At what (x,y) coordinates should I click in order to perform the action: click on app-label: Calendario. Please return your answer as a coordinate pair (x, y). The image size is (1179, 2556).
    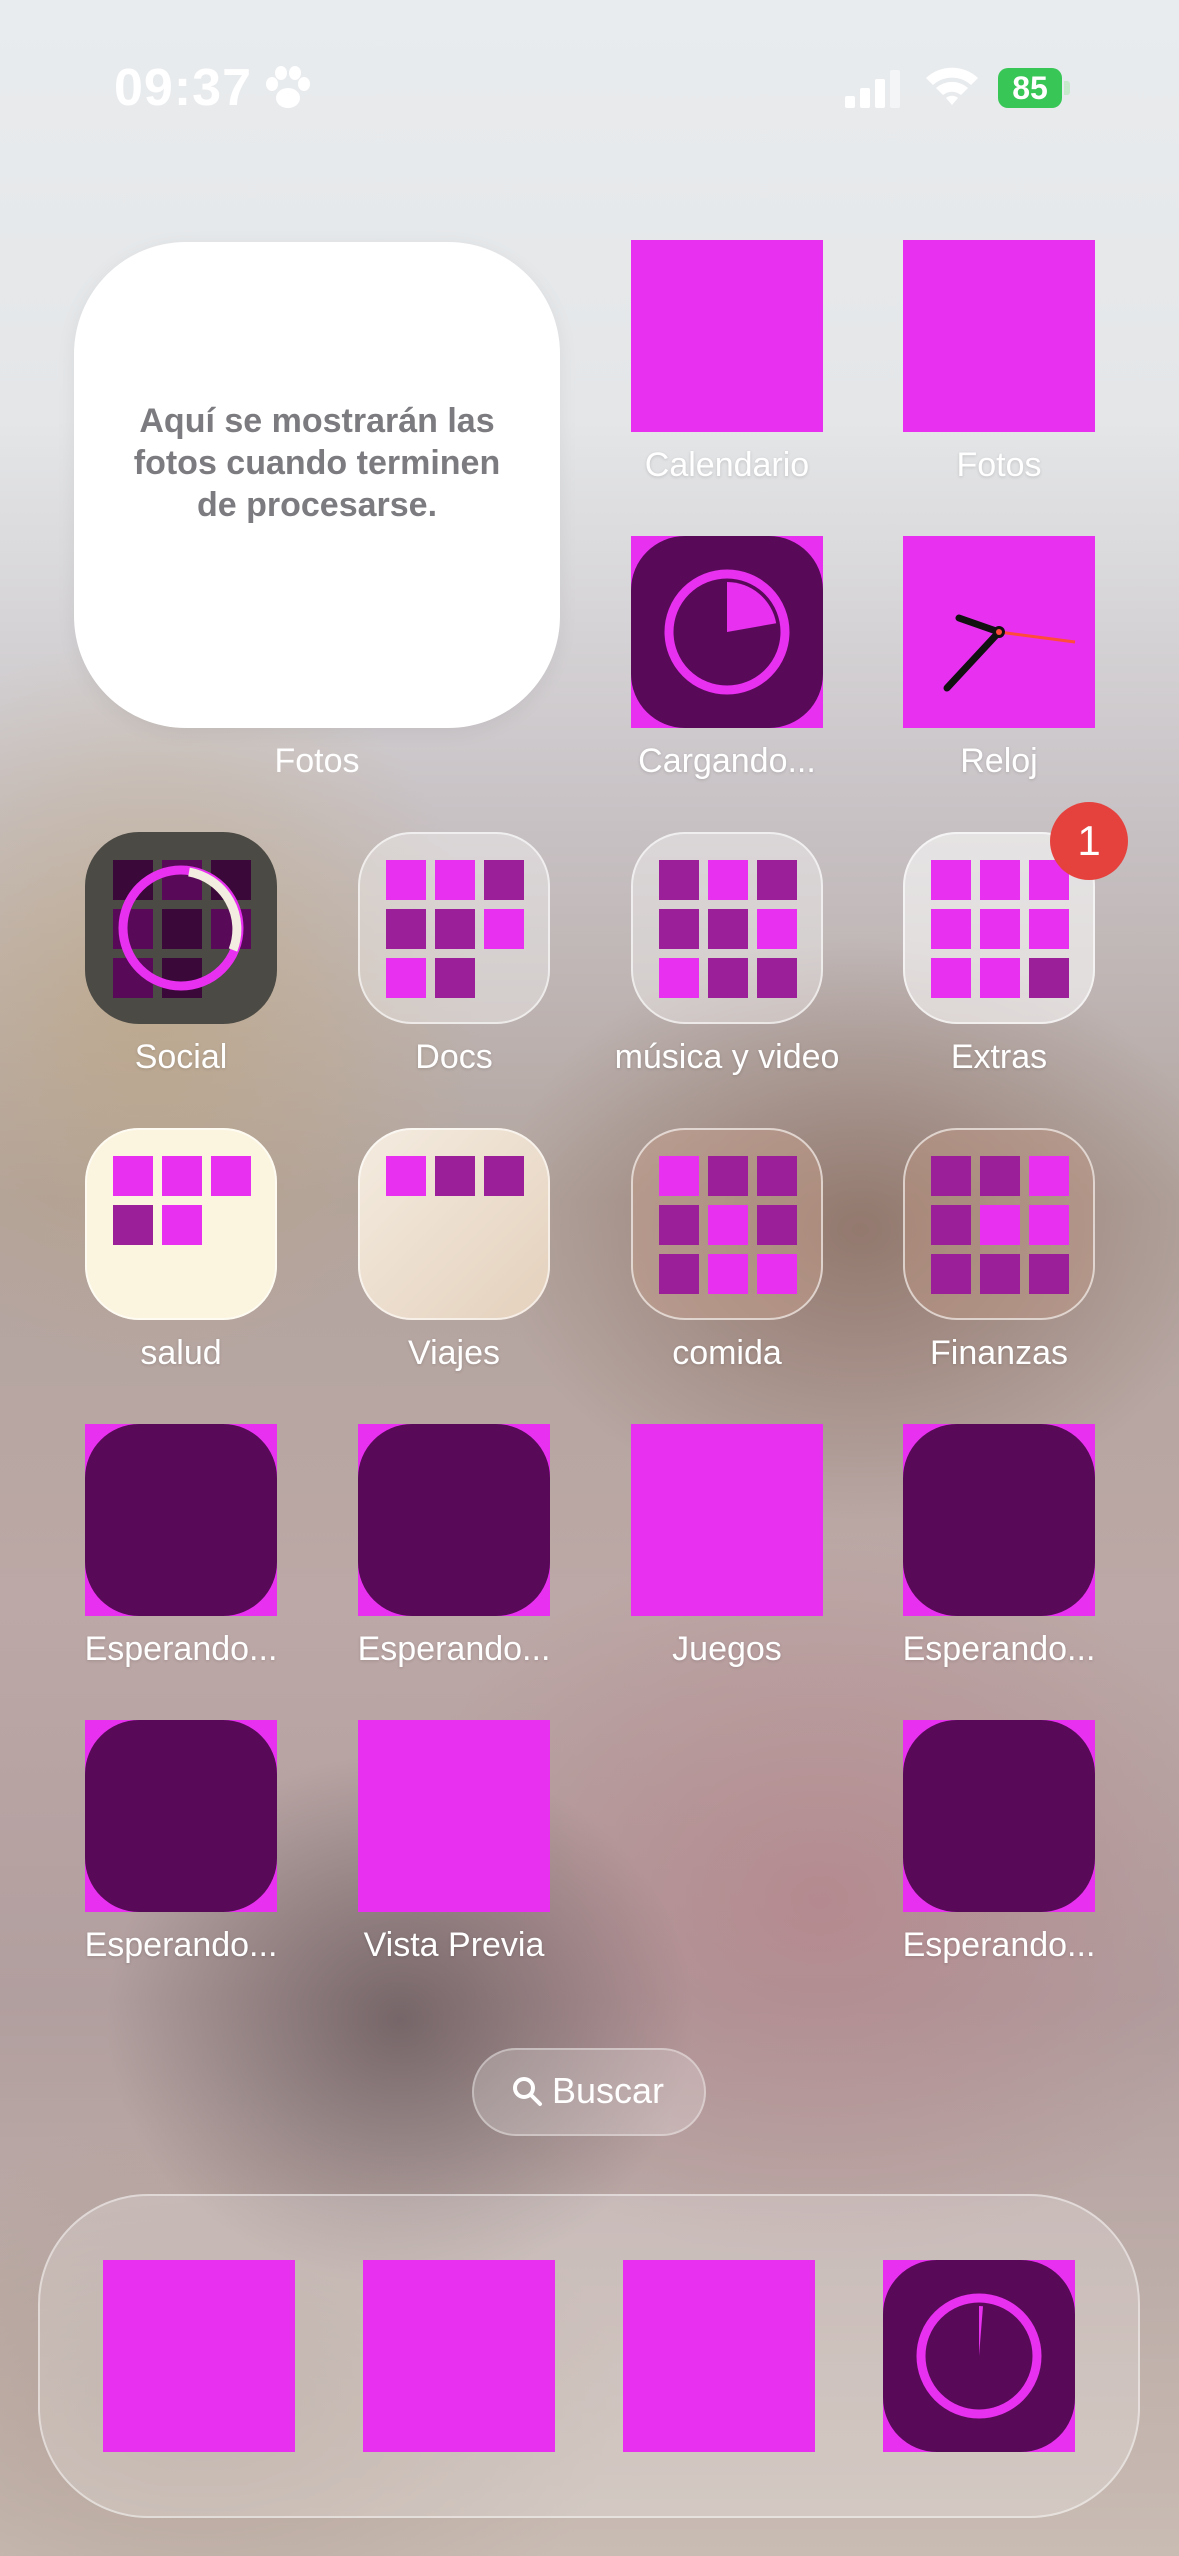
    Looking at the image, I should click on (727, 465).